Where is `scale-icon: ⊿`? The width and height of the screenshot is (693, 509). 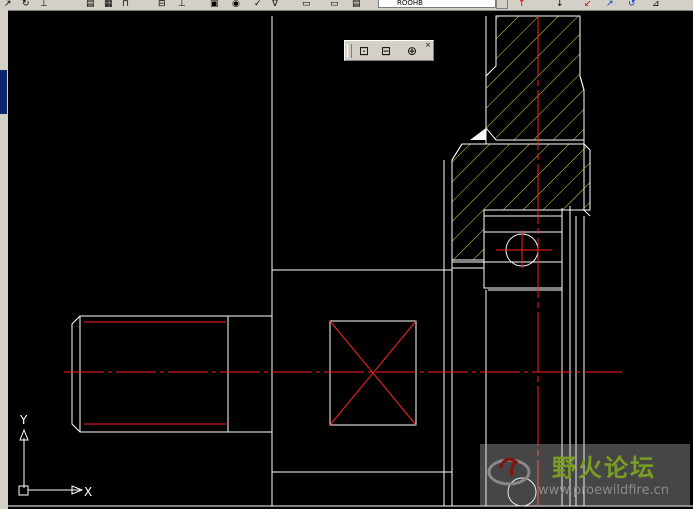
scale-icon: ⊿ is located at coordinates (656, 4).